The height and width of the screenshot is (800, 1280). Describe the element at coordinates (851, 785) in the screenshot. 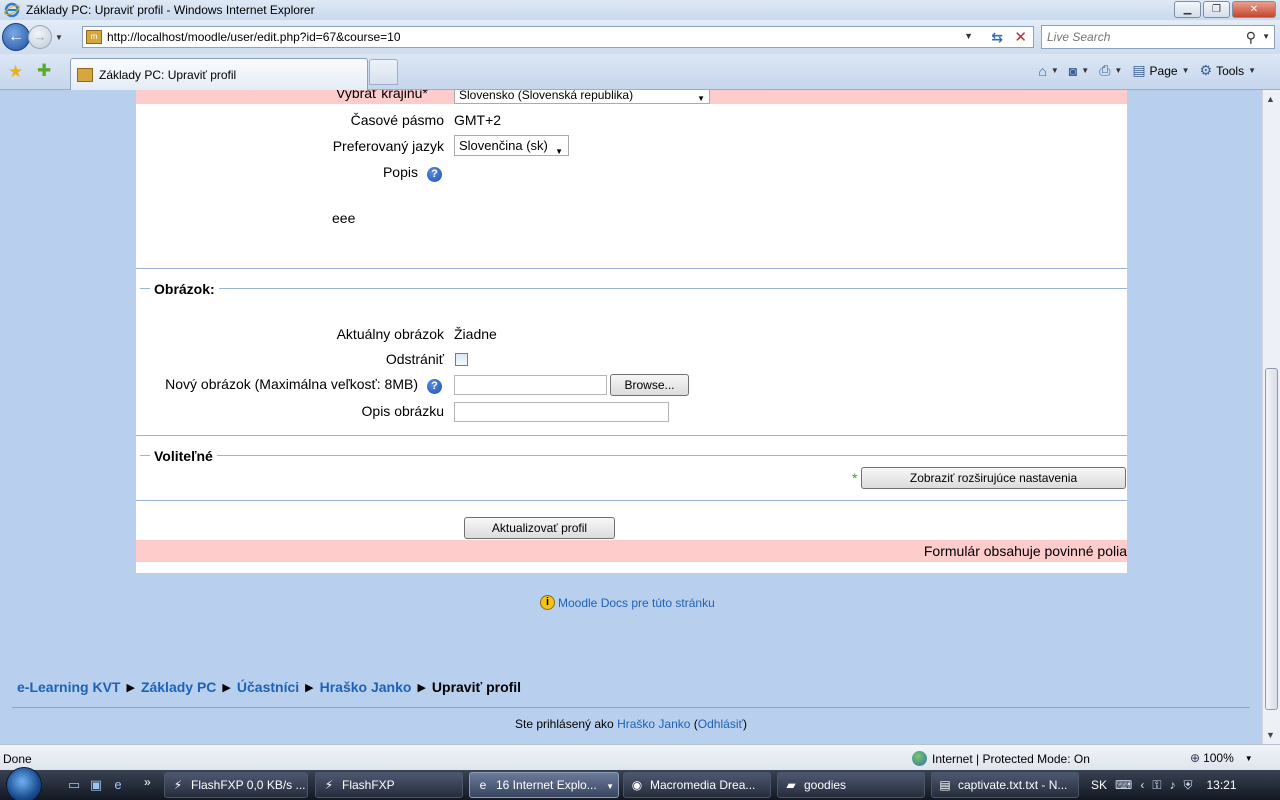

I see `task-goodies-folder: ▰ goodies` at that location.